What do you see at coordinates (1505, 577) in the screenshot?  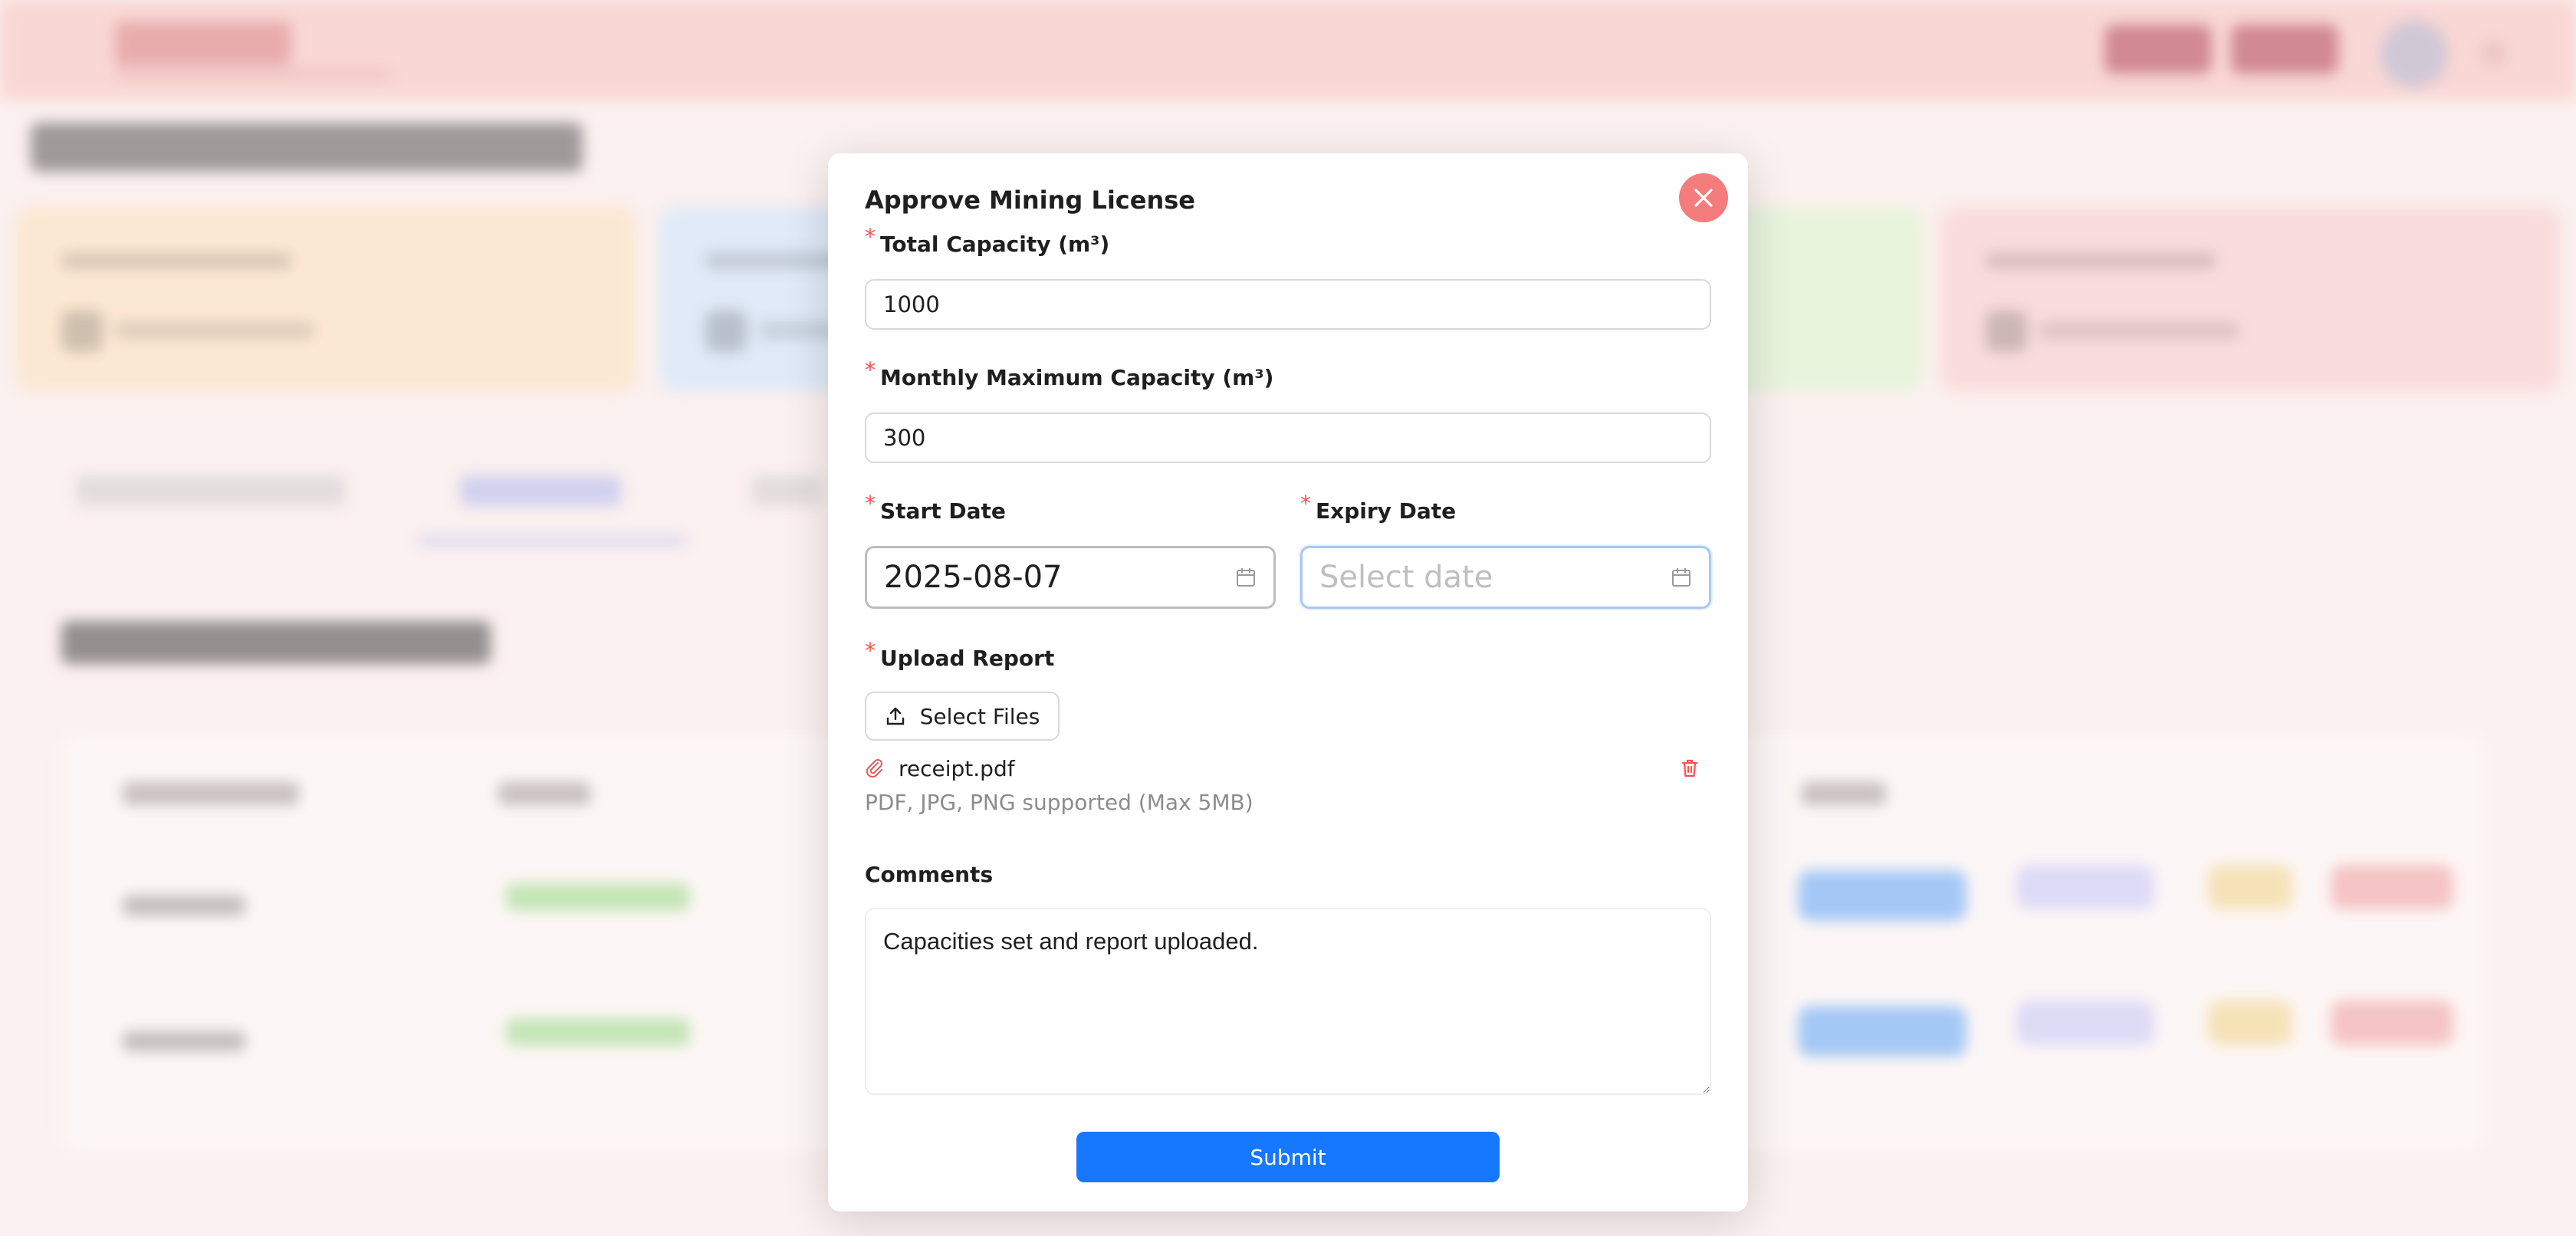 I see `expiry-date-picker: Select date` at bounding box center [1505, 577].